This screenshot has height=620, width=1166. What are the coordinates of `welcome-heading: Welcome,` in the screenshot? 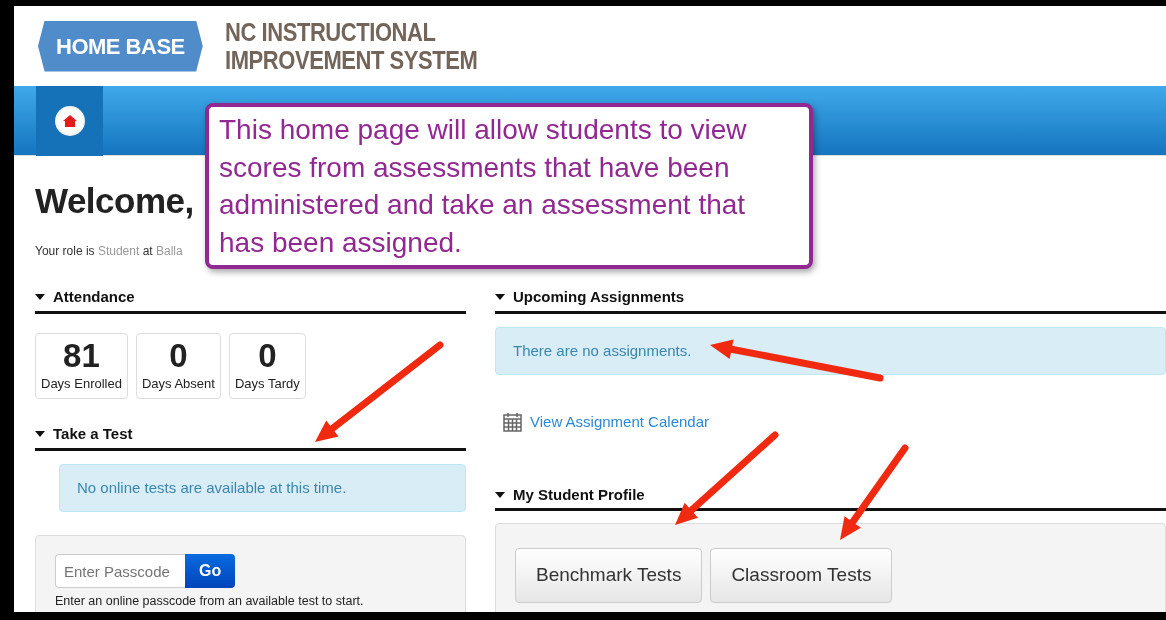 It's located at (114, 201).